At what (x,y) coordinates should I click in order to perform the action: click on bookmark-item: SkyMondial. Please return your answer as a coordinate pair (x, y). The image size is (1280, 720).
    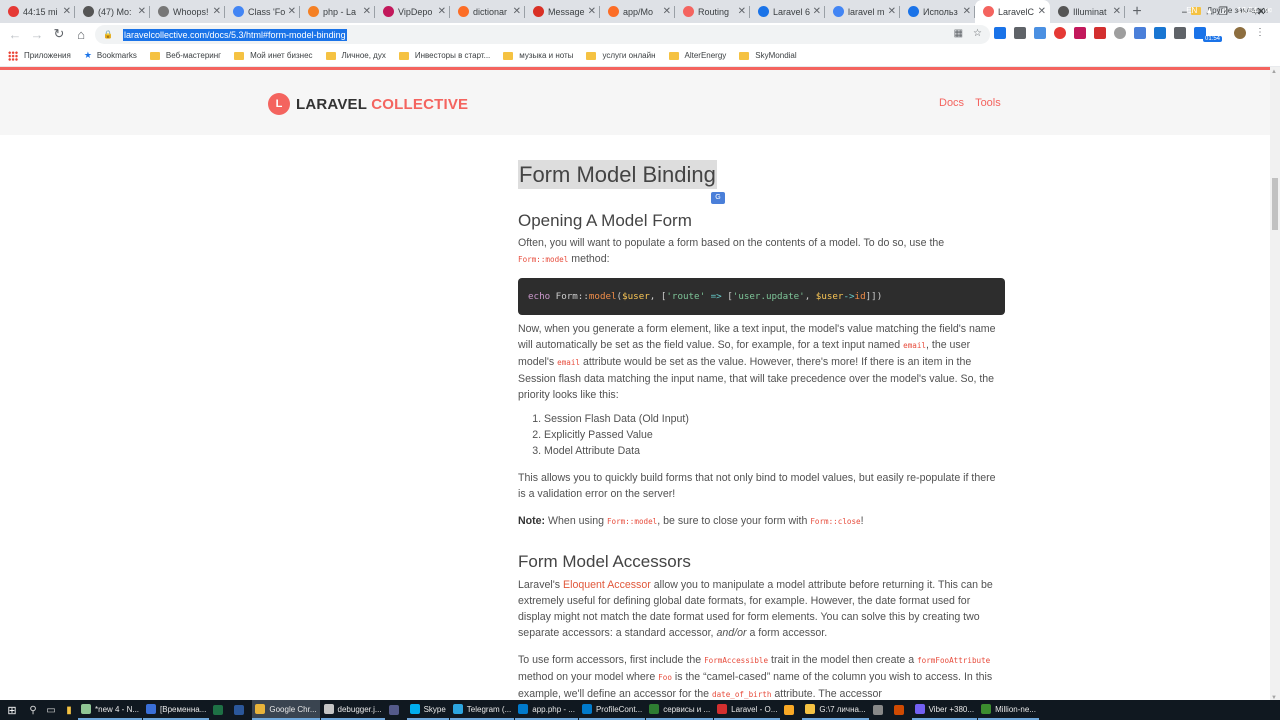
    Looking at the image, I should click on (768, 55).